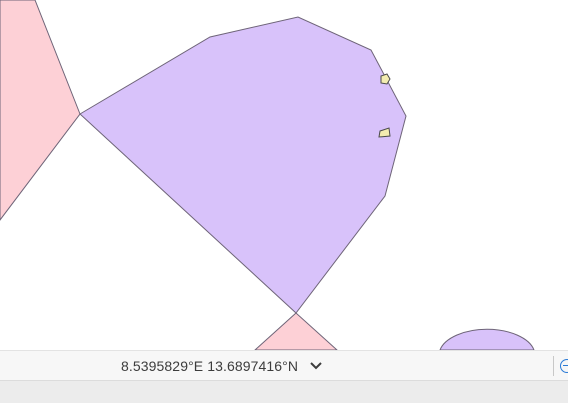 Image resolution: width=568 pixels, height=403 pixels. I want to click on coordinate-format-dropdown, so click(316, 366).